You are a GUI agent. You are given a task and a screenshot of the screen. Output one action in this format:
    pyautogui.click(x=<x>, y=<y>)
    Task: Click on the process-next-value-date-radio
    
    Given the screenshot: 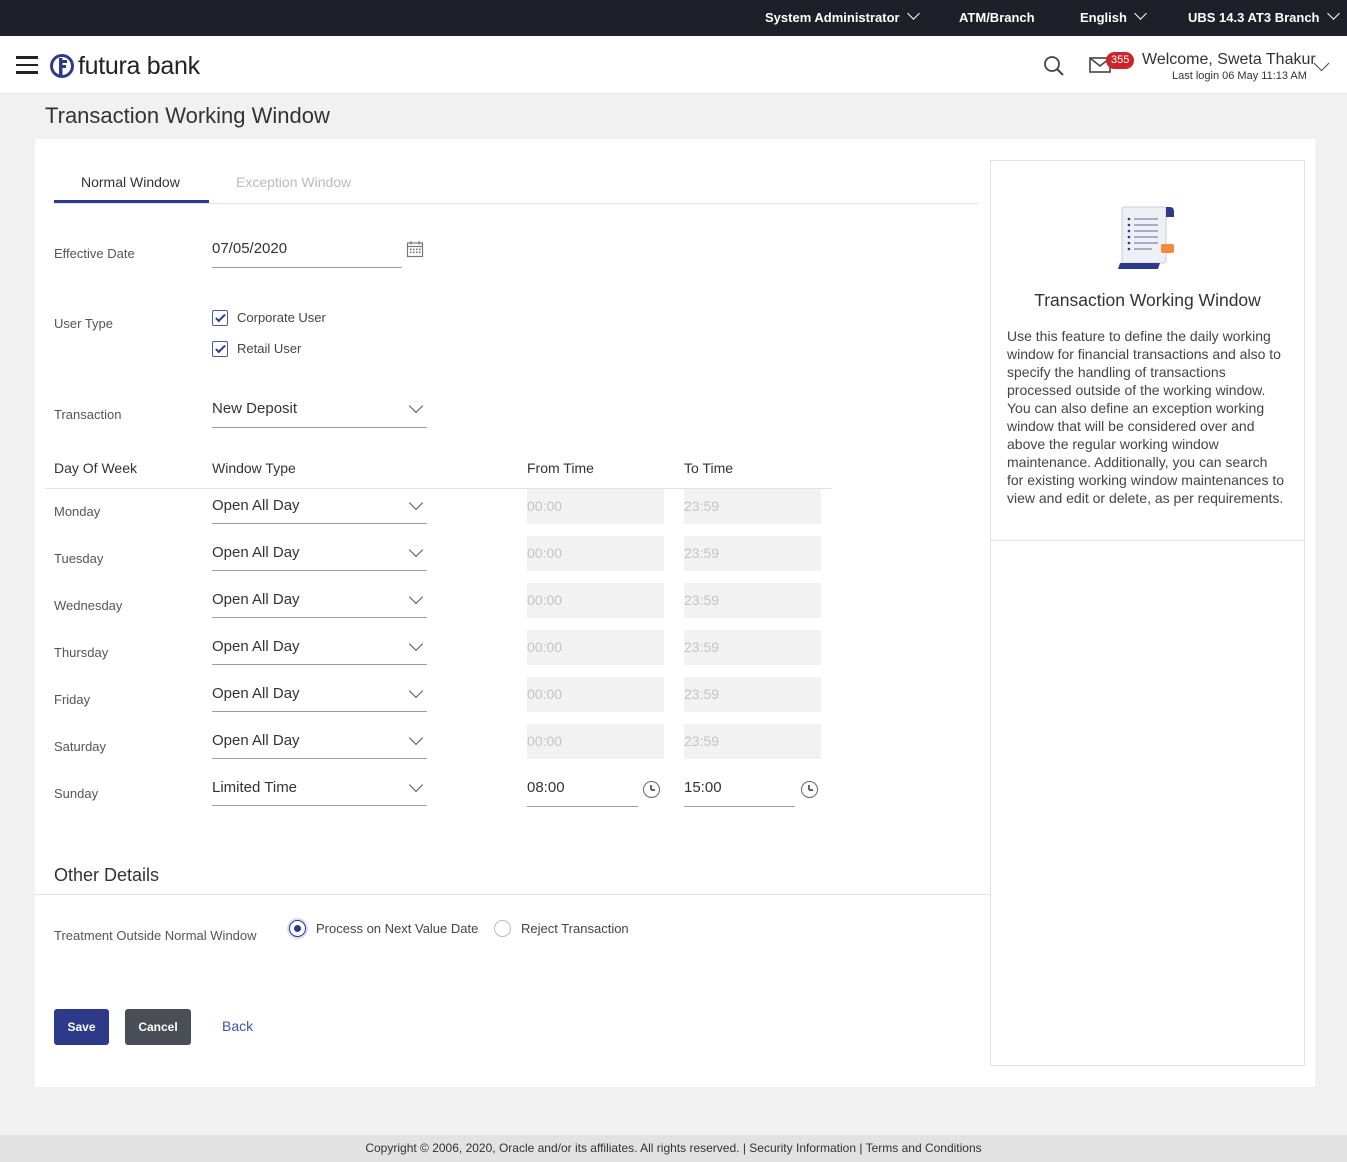 What is the action you would take?
    pyautogui.click(x=297, y=928)
    